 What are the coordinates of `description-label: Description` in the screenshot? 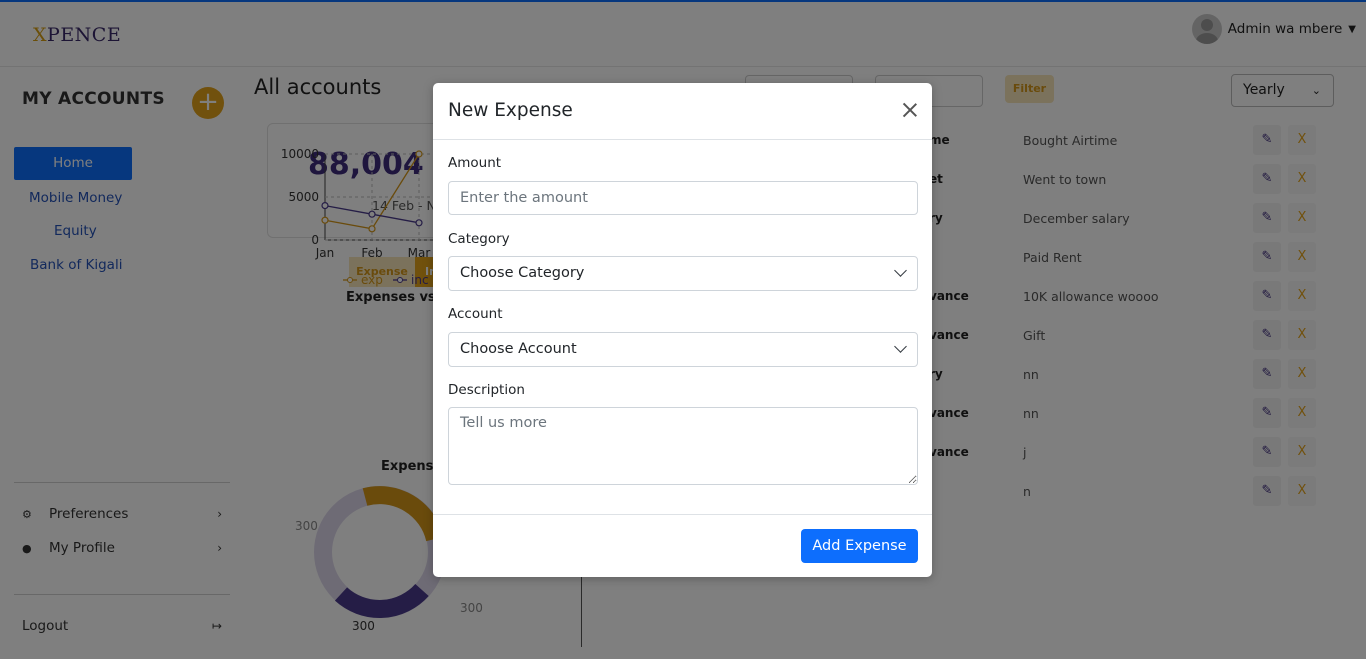 It's located at (486, 390).